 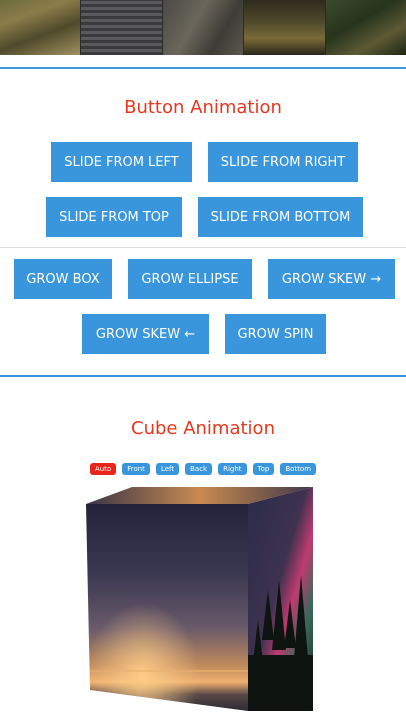 What do you see at coordinates (41, 27) in the screenshot?
I see `grass-photo` at bounding box center [41, 27].